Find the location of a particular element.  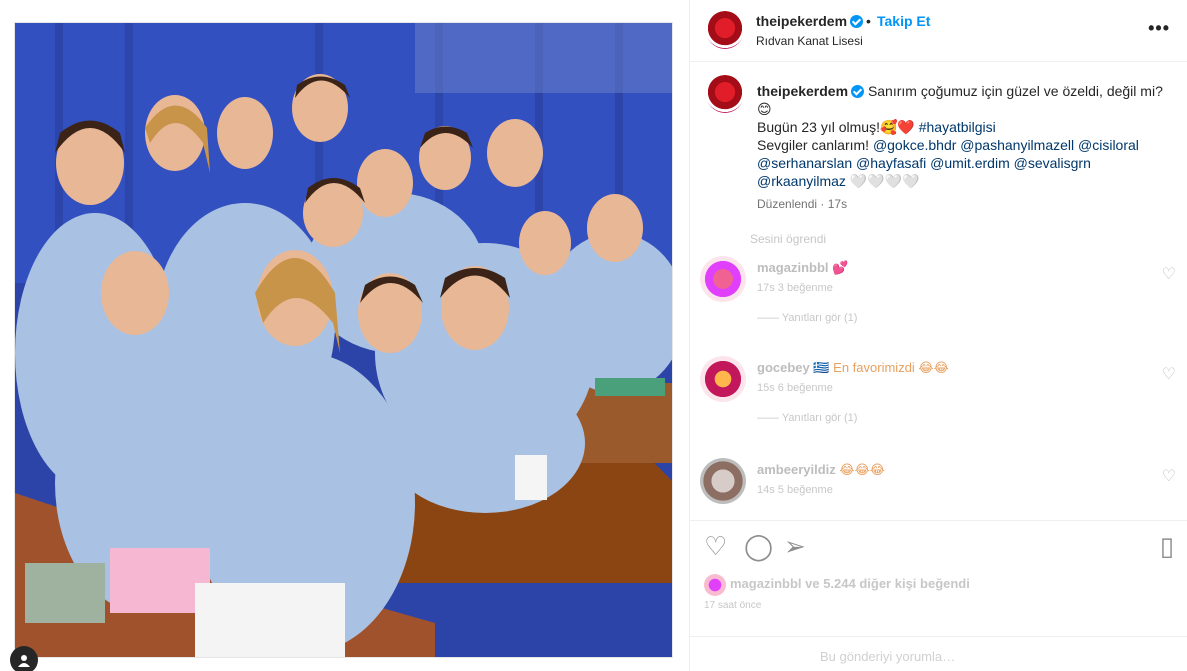

tagged-users-button is located at coordinates (24, 658).